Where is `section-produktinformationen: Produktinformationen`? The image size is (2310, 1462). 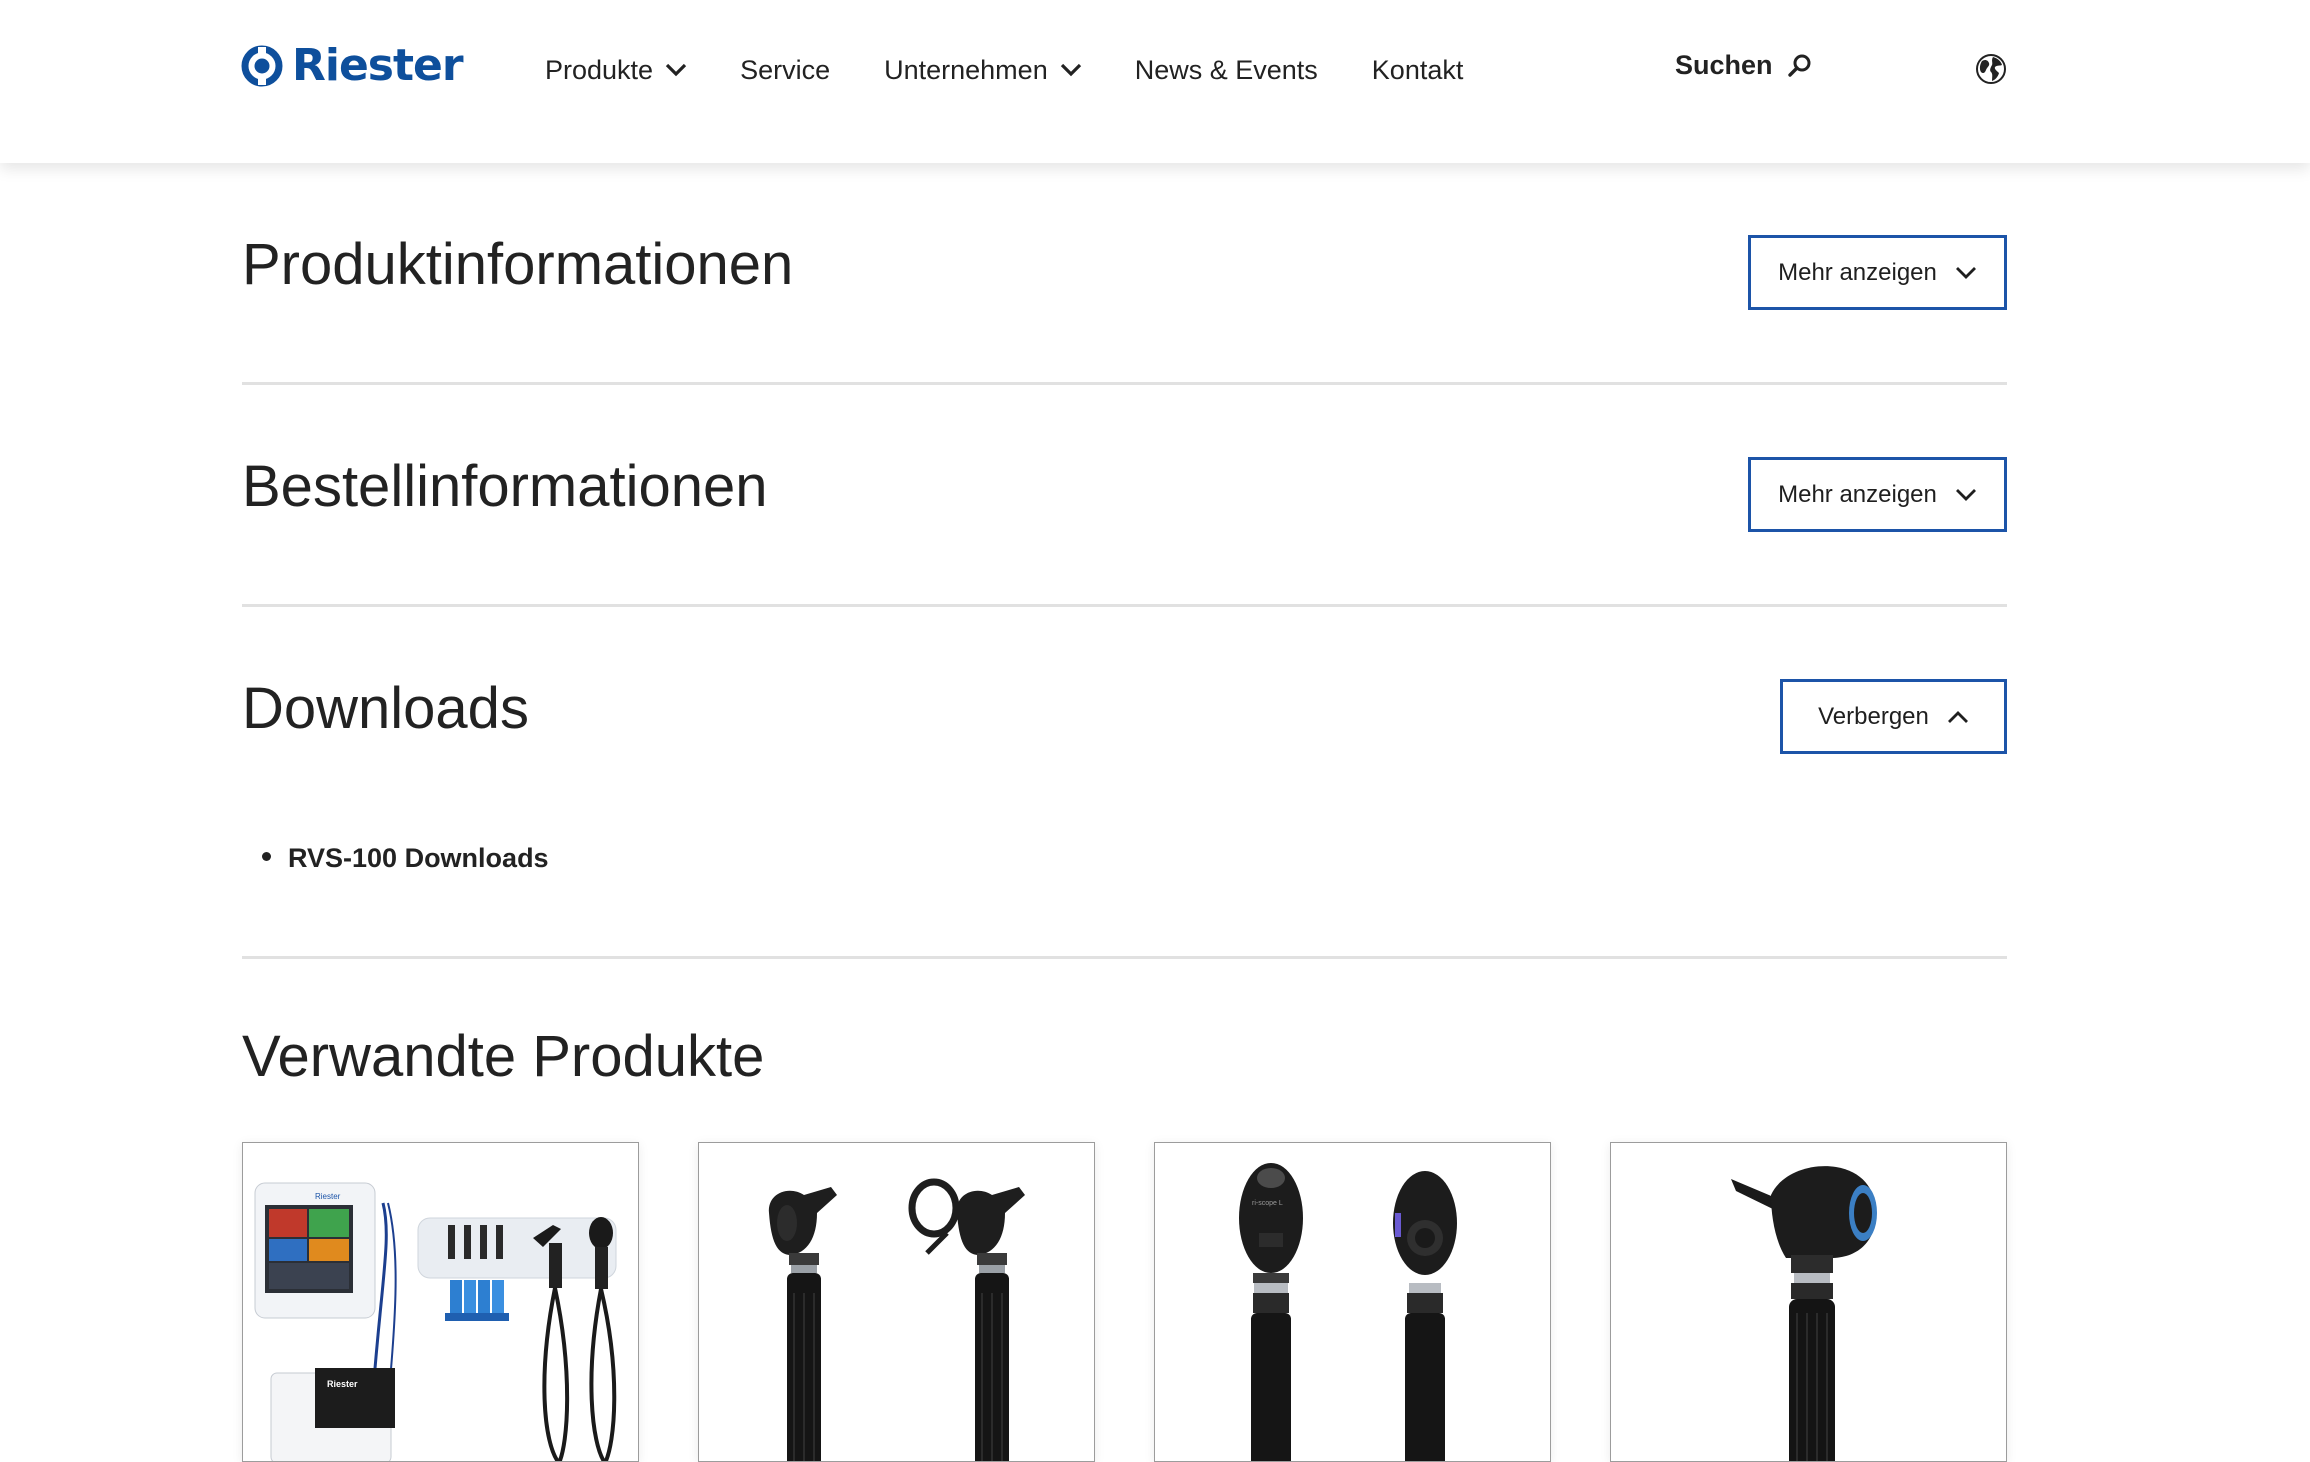 section-produktinformationen: Produktinformationen is located at coordinates (1124, 265).